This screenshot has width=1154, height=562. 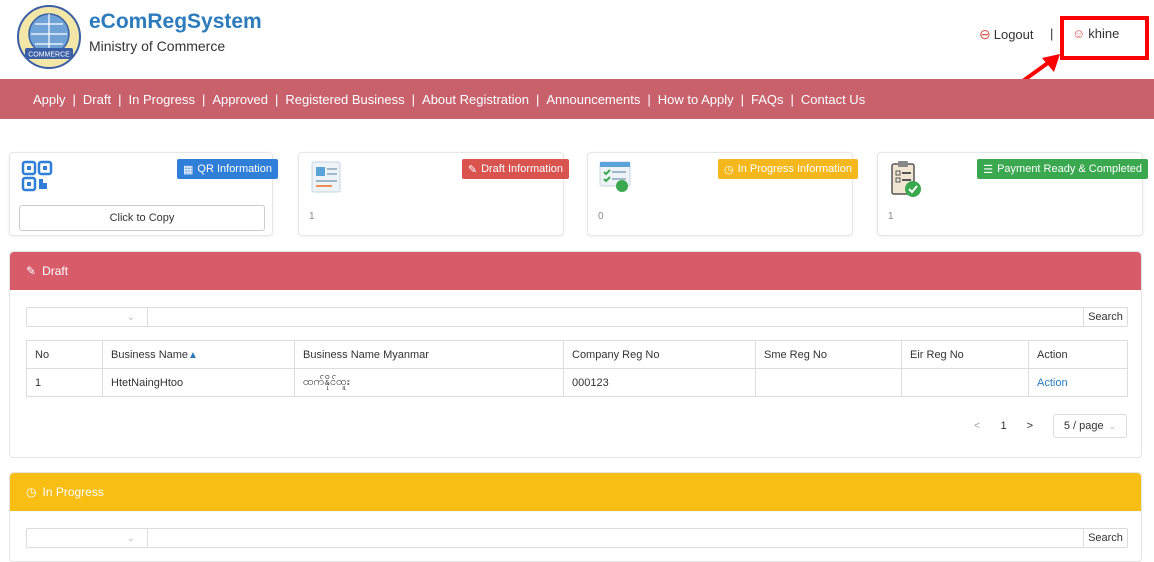 What do you see at coordinates (188, 169) in the screenshot?
I see `qr-small-icon: ▦` at bounding box center [188, 169].